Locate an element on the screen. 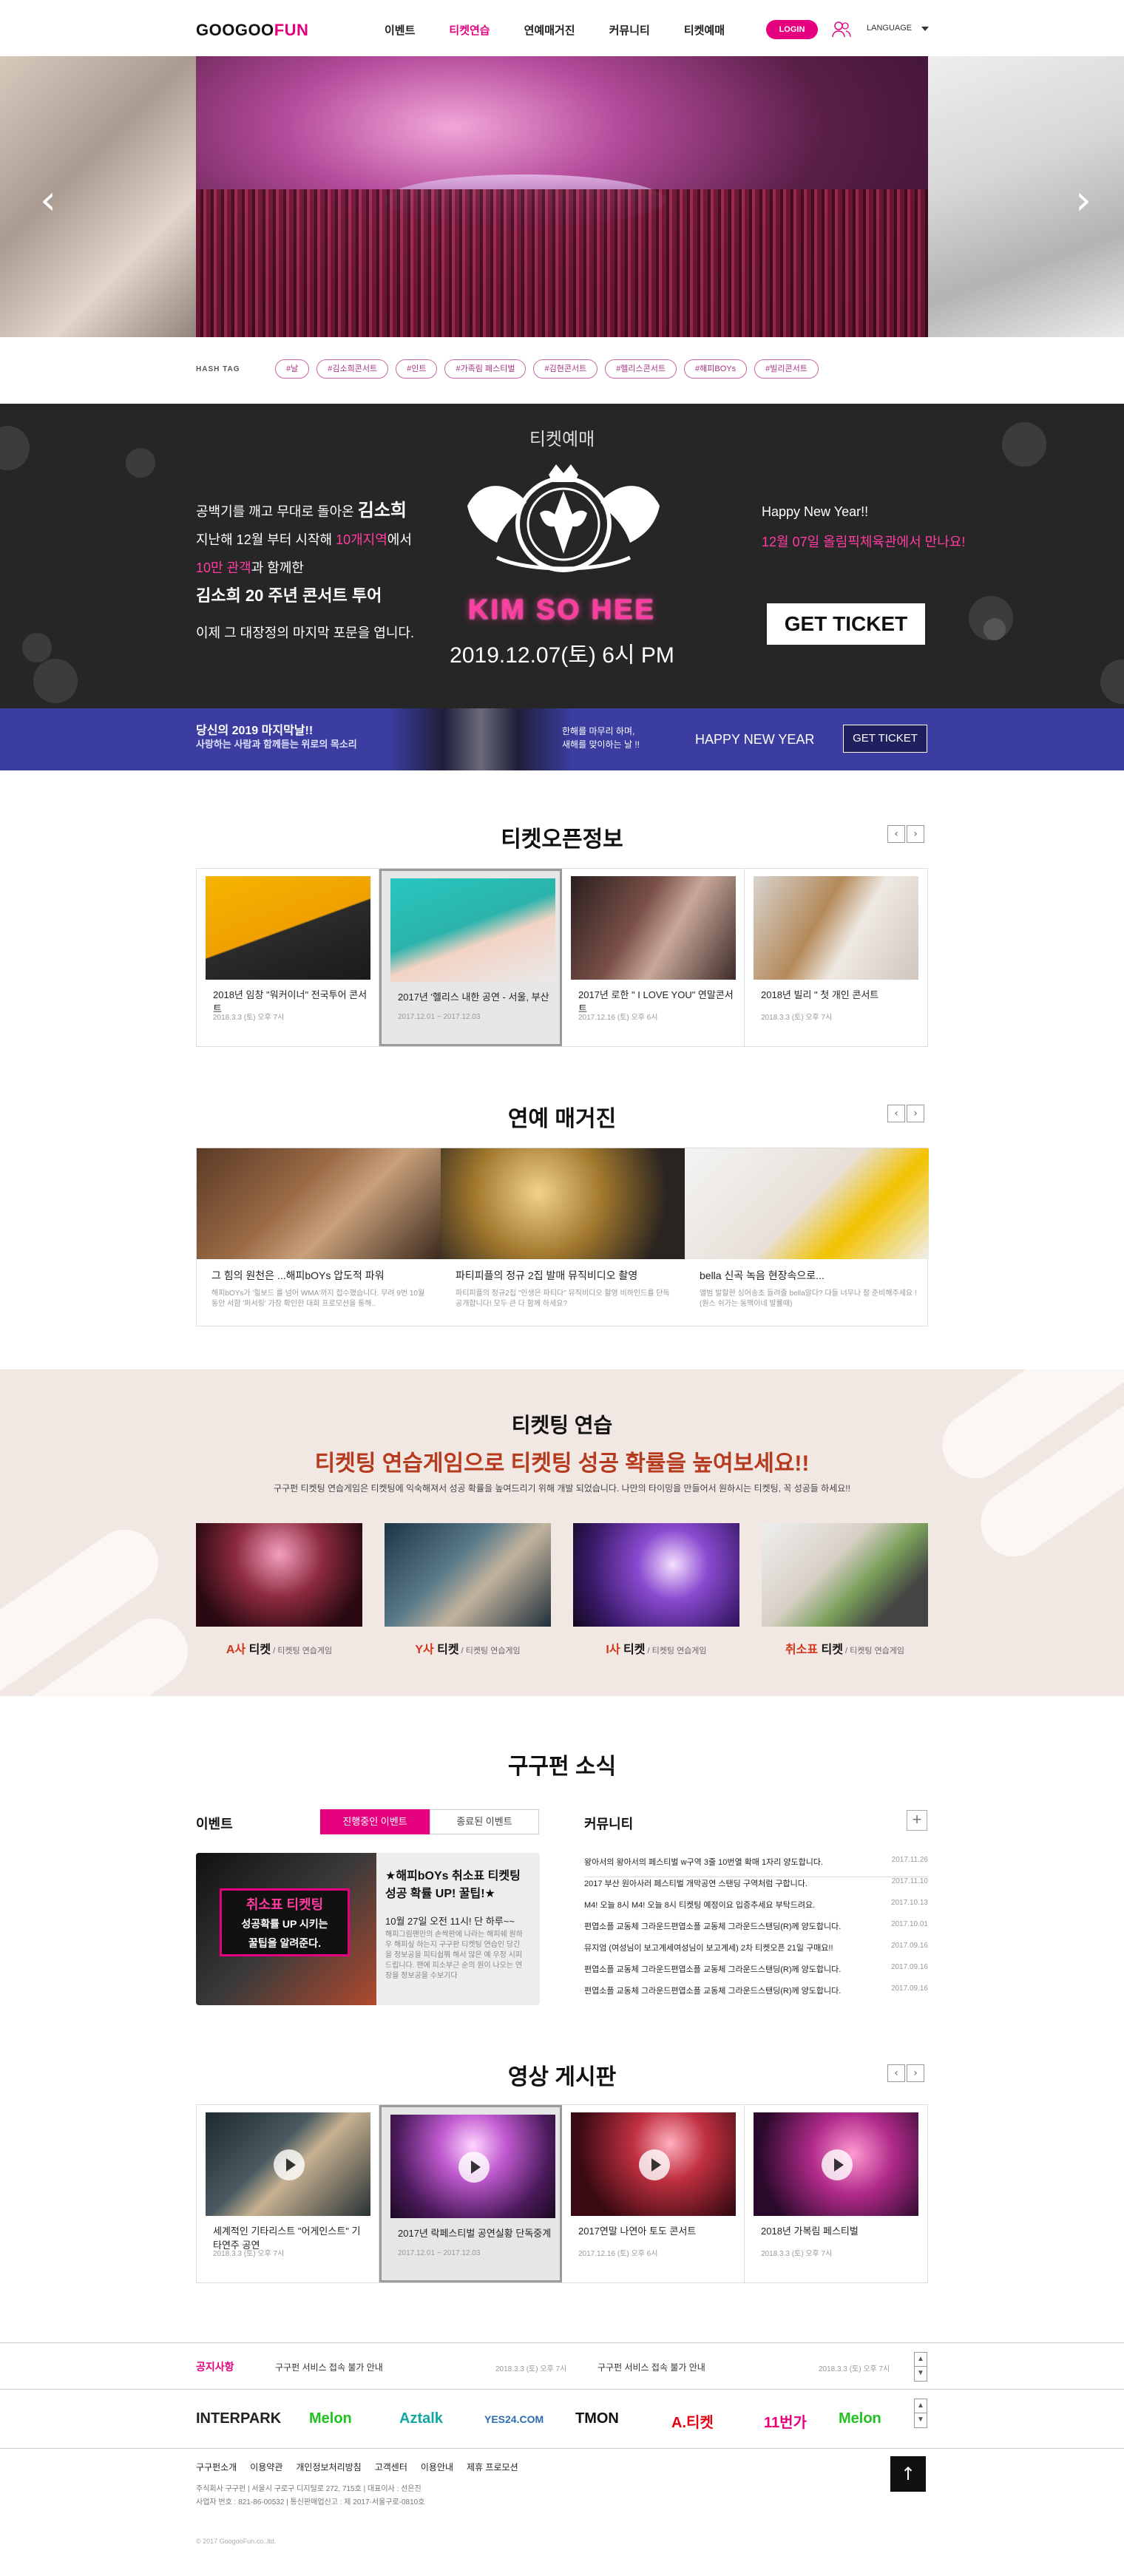  logo: GOOGOOFUN is located at coordinates (252, 30).